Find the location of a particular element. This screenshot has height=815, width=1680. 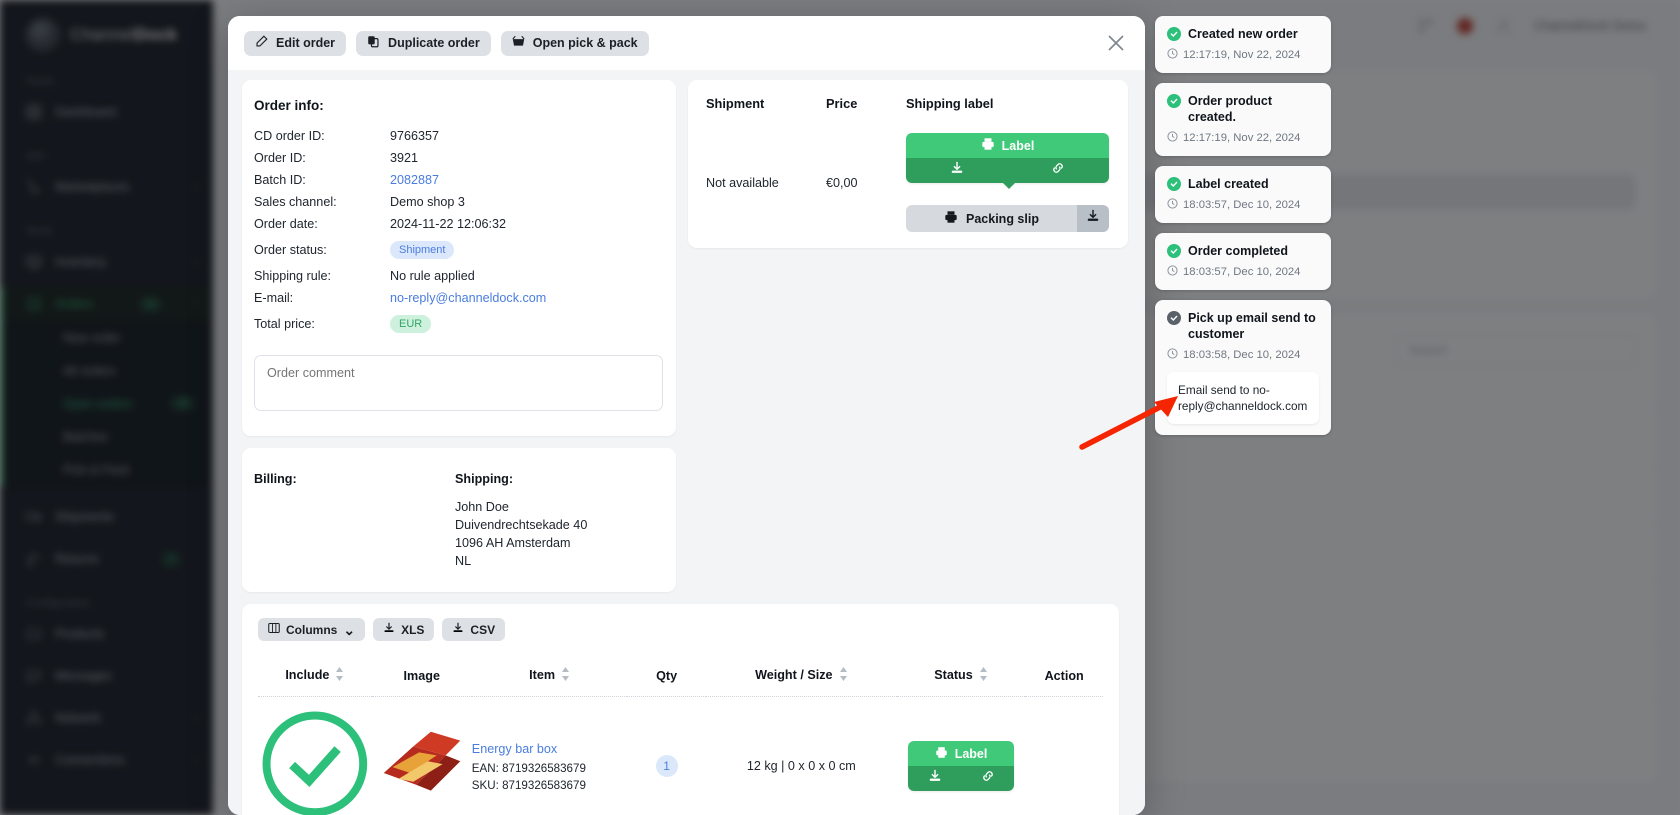

include-cell is located at coordinates (315, 755).